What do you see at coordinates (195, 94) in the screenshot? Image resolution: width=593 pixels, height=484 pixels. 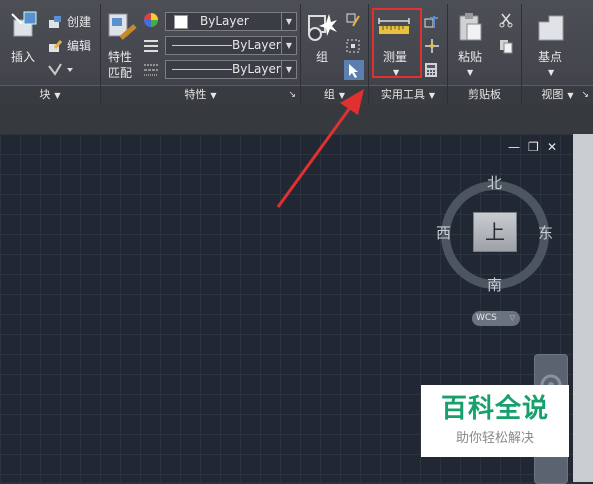 I see `properties-panel-label: 特性` at bounding box center [195, 94].